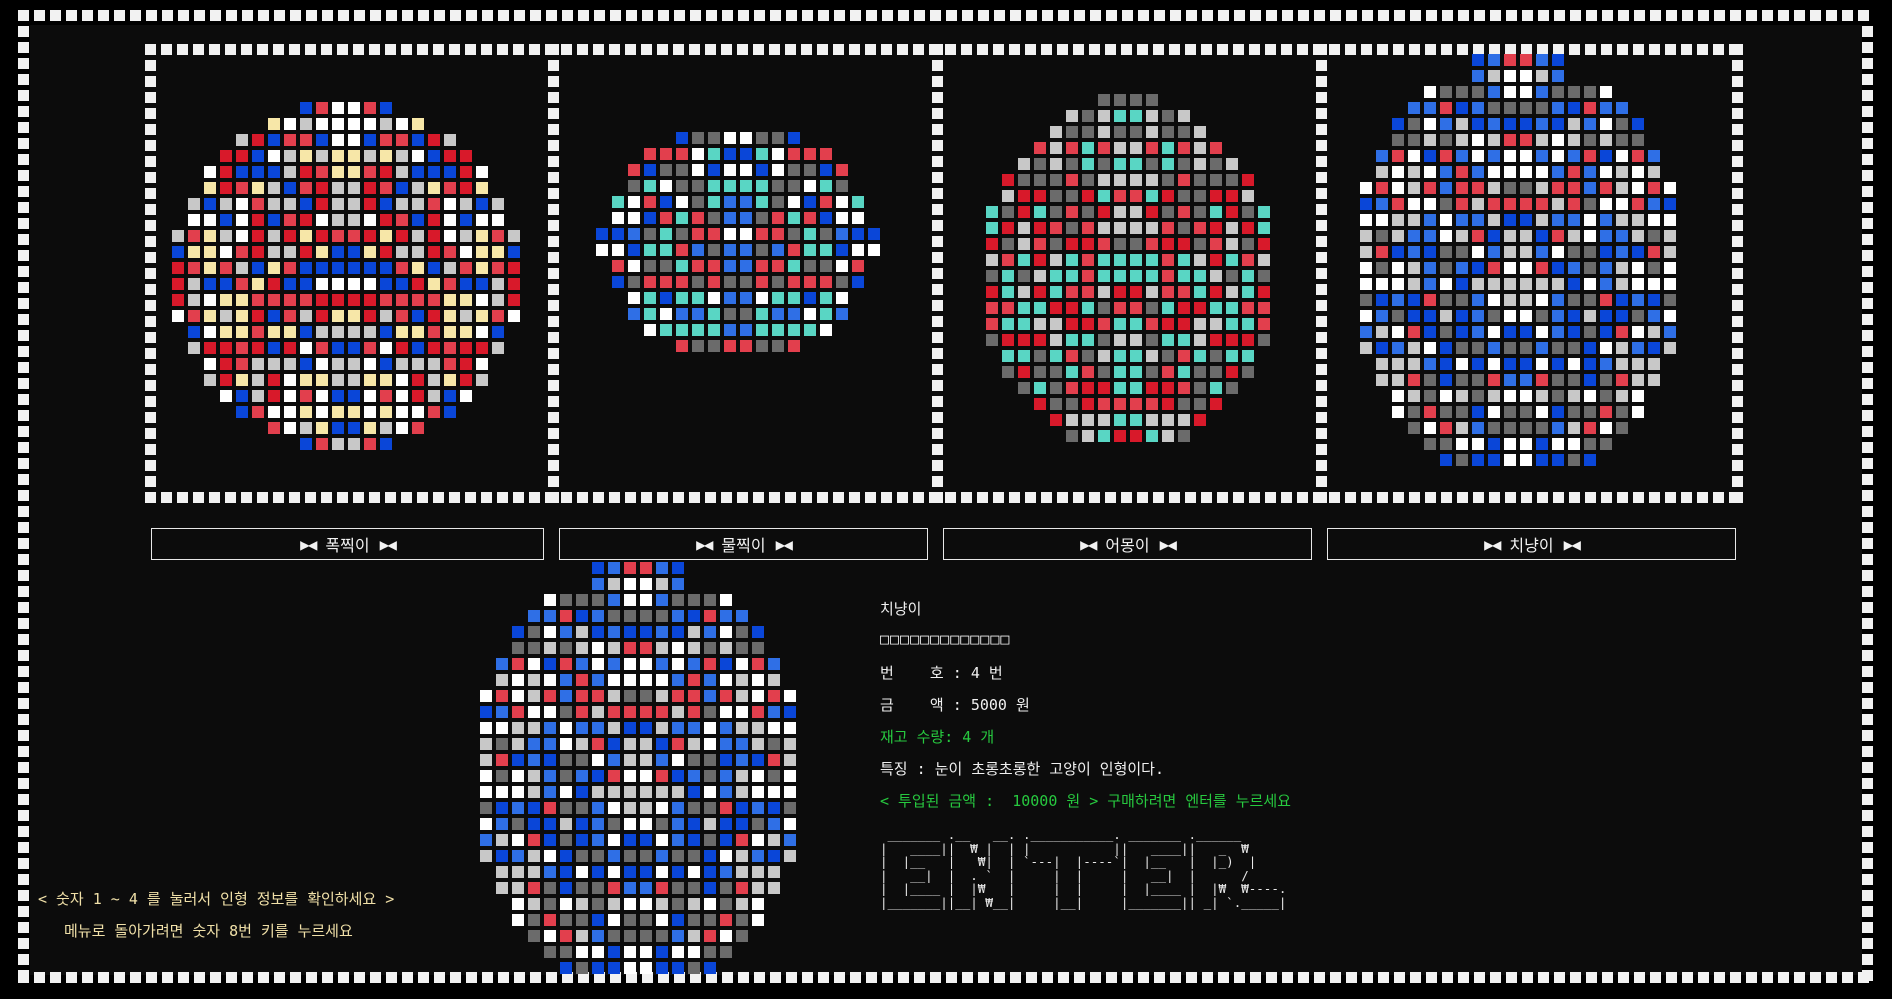  I want to click on deposit-prompt: < 투입된 금액 : 10000 원 > 구매하려면 엔터를 누르세요, so click(1085, 801).